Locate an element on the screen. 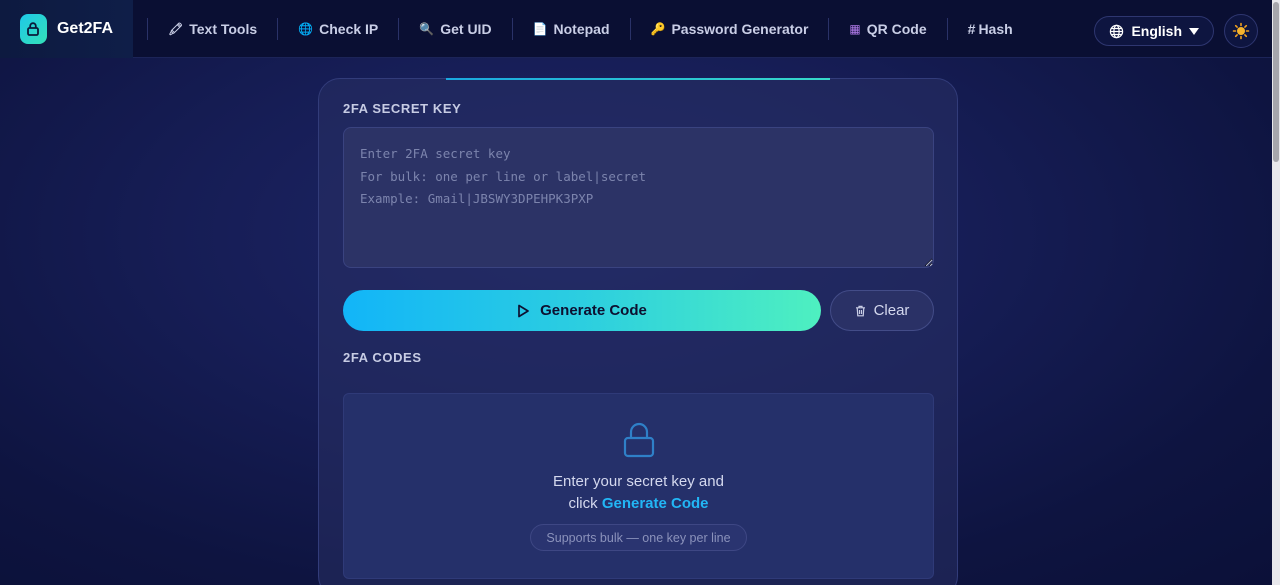 The width and height of the screenshot is (1280, 585). hash-icon: # is located at coordinates (971, 28).